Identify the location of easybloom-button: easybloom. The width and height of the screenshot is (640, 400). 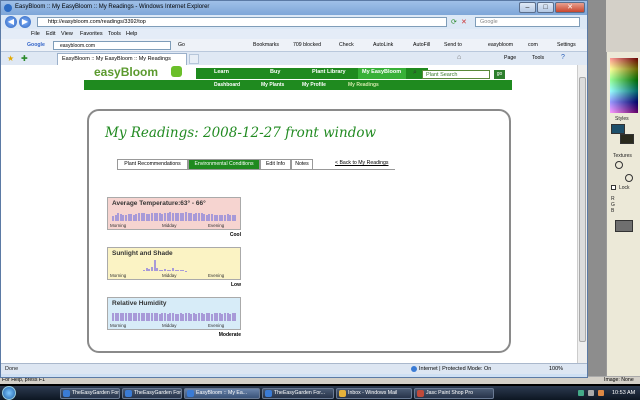
(500, 45).